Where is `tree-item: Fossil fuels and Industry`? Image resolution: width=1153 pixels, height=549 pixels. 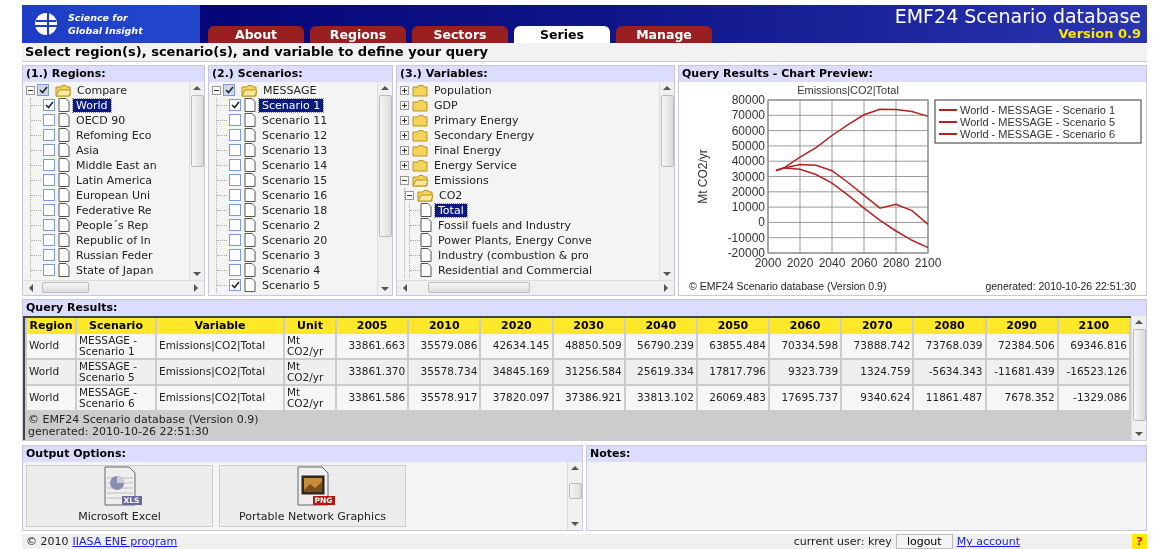
tree-item: Fossil fuels and Industry is located at coordinates (505, 225).